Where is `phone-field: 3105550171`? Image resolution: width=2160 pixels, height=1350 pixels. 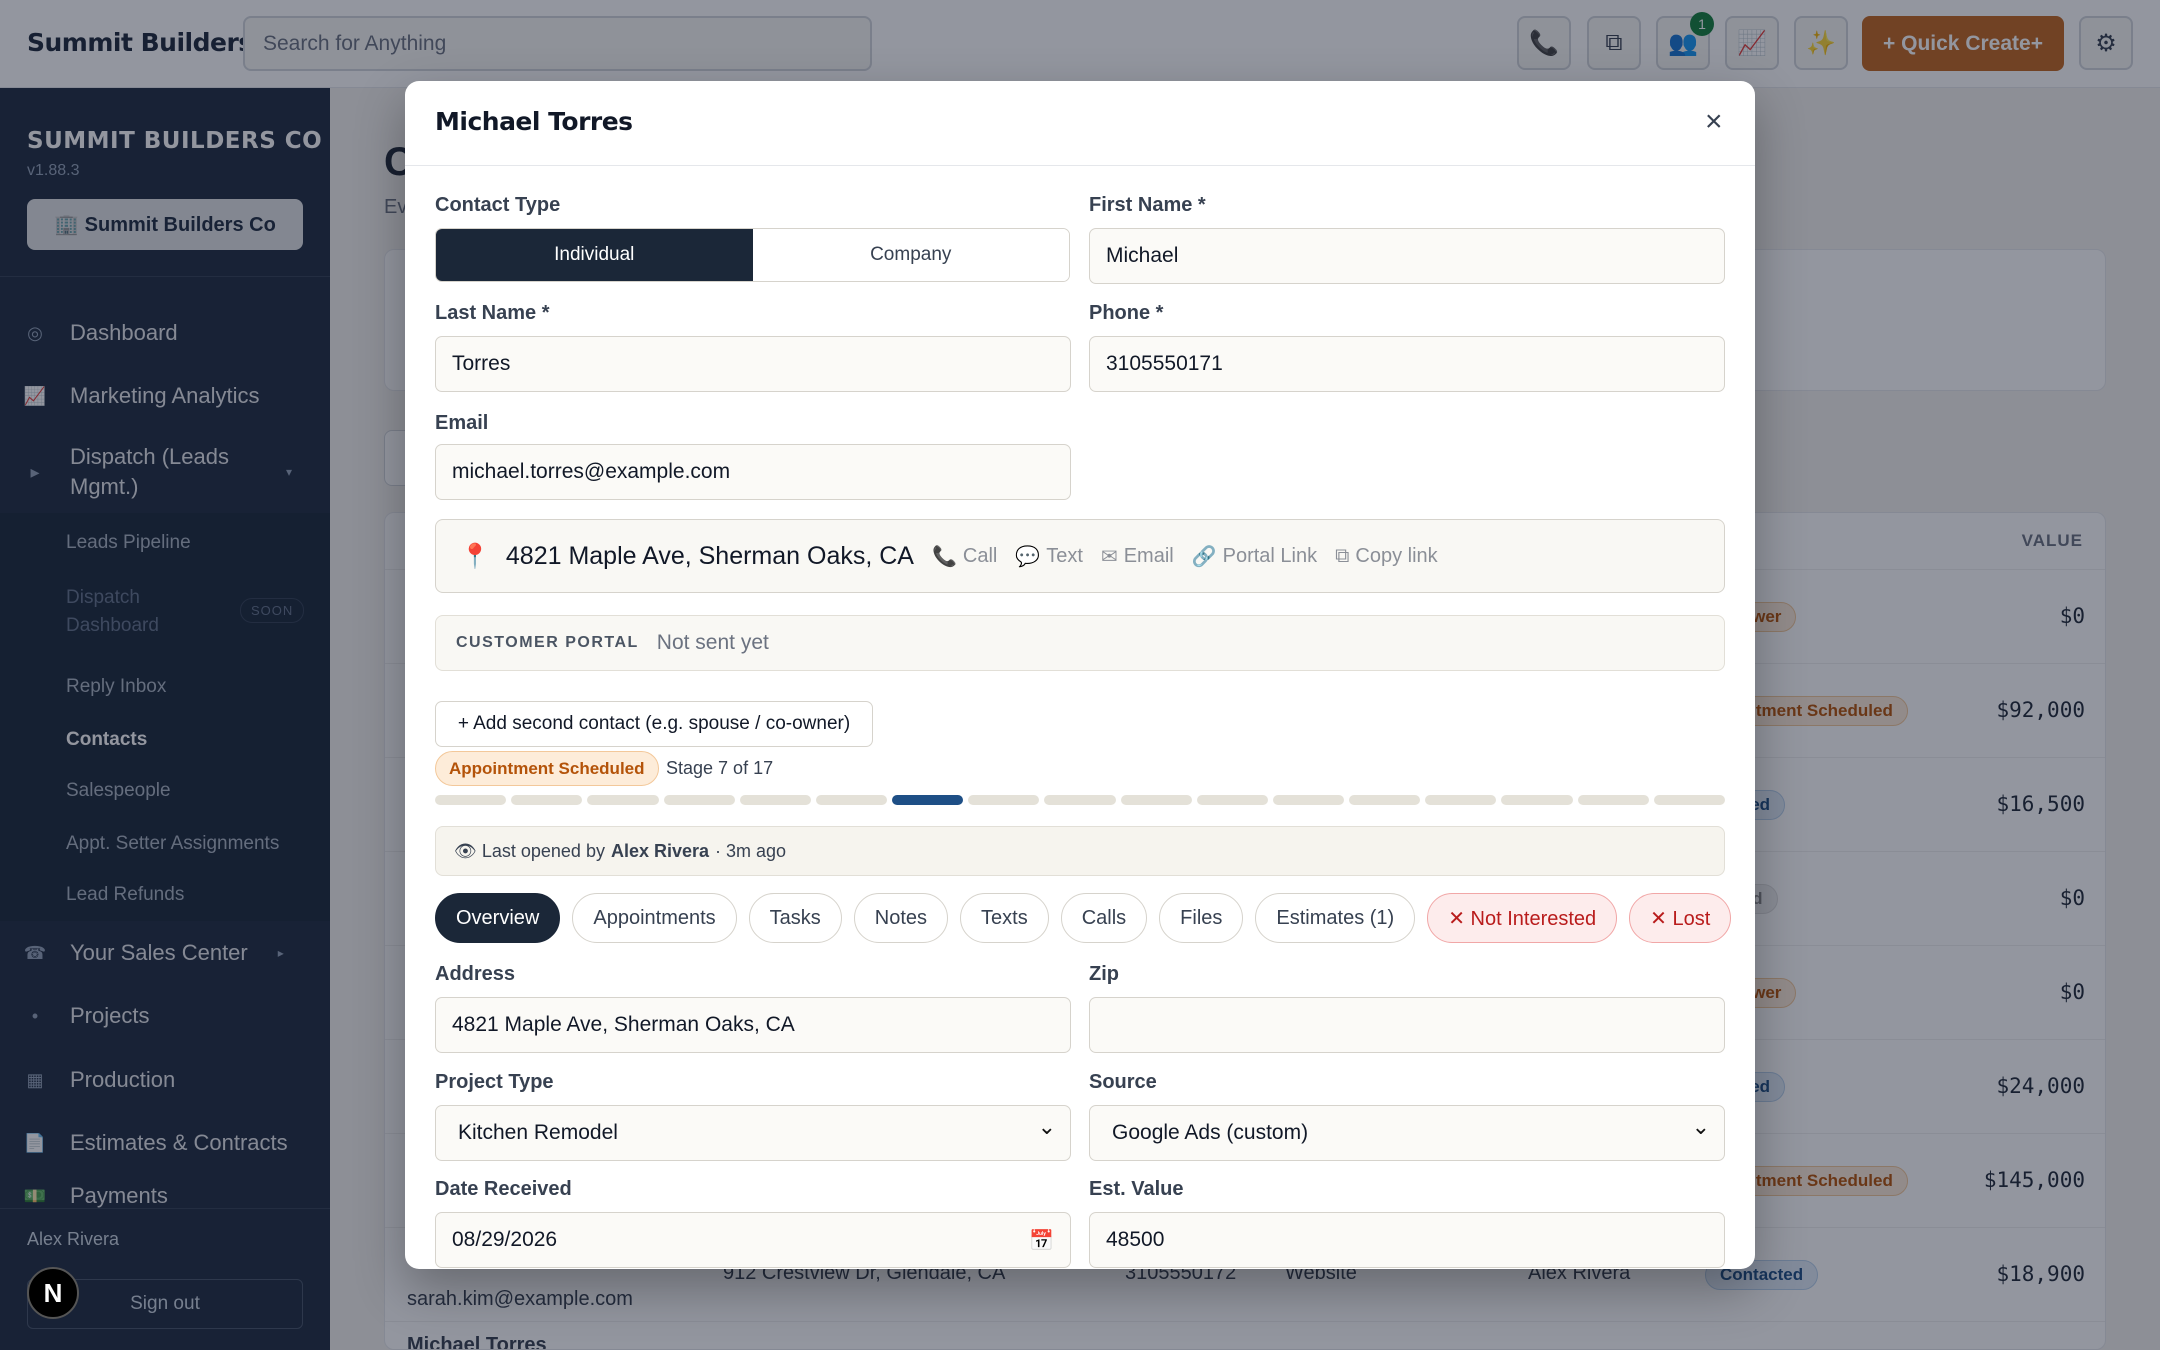
phone-field: 3105550171 is located at coordinates (1407, 364).